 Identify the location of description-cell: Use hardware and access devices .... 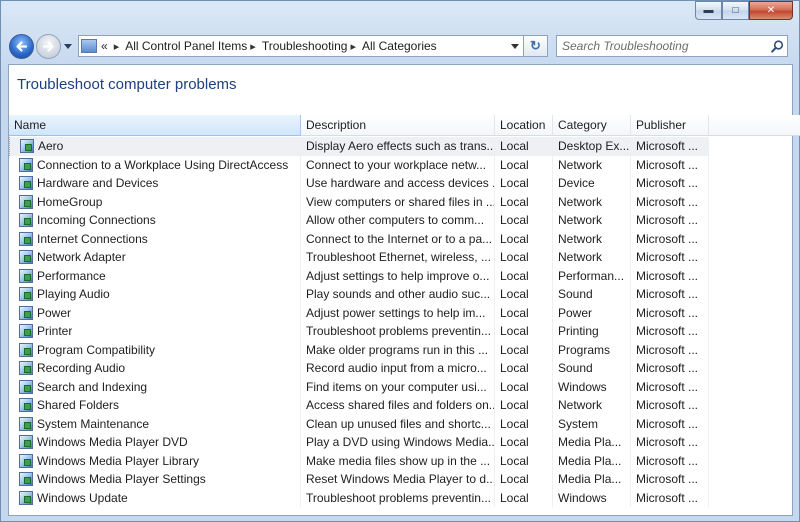
(398, 183).